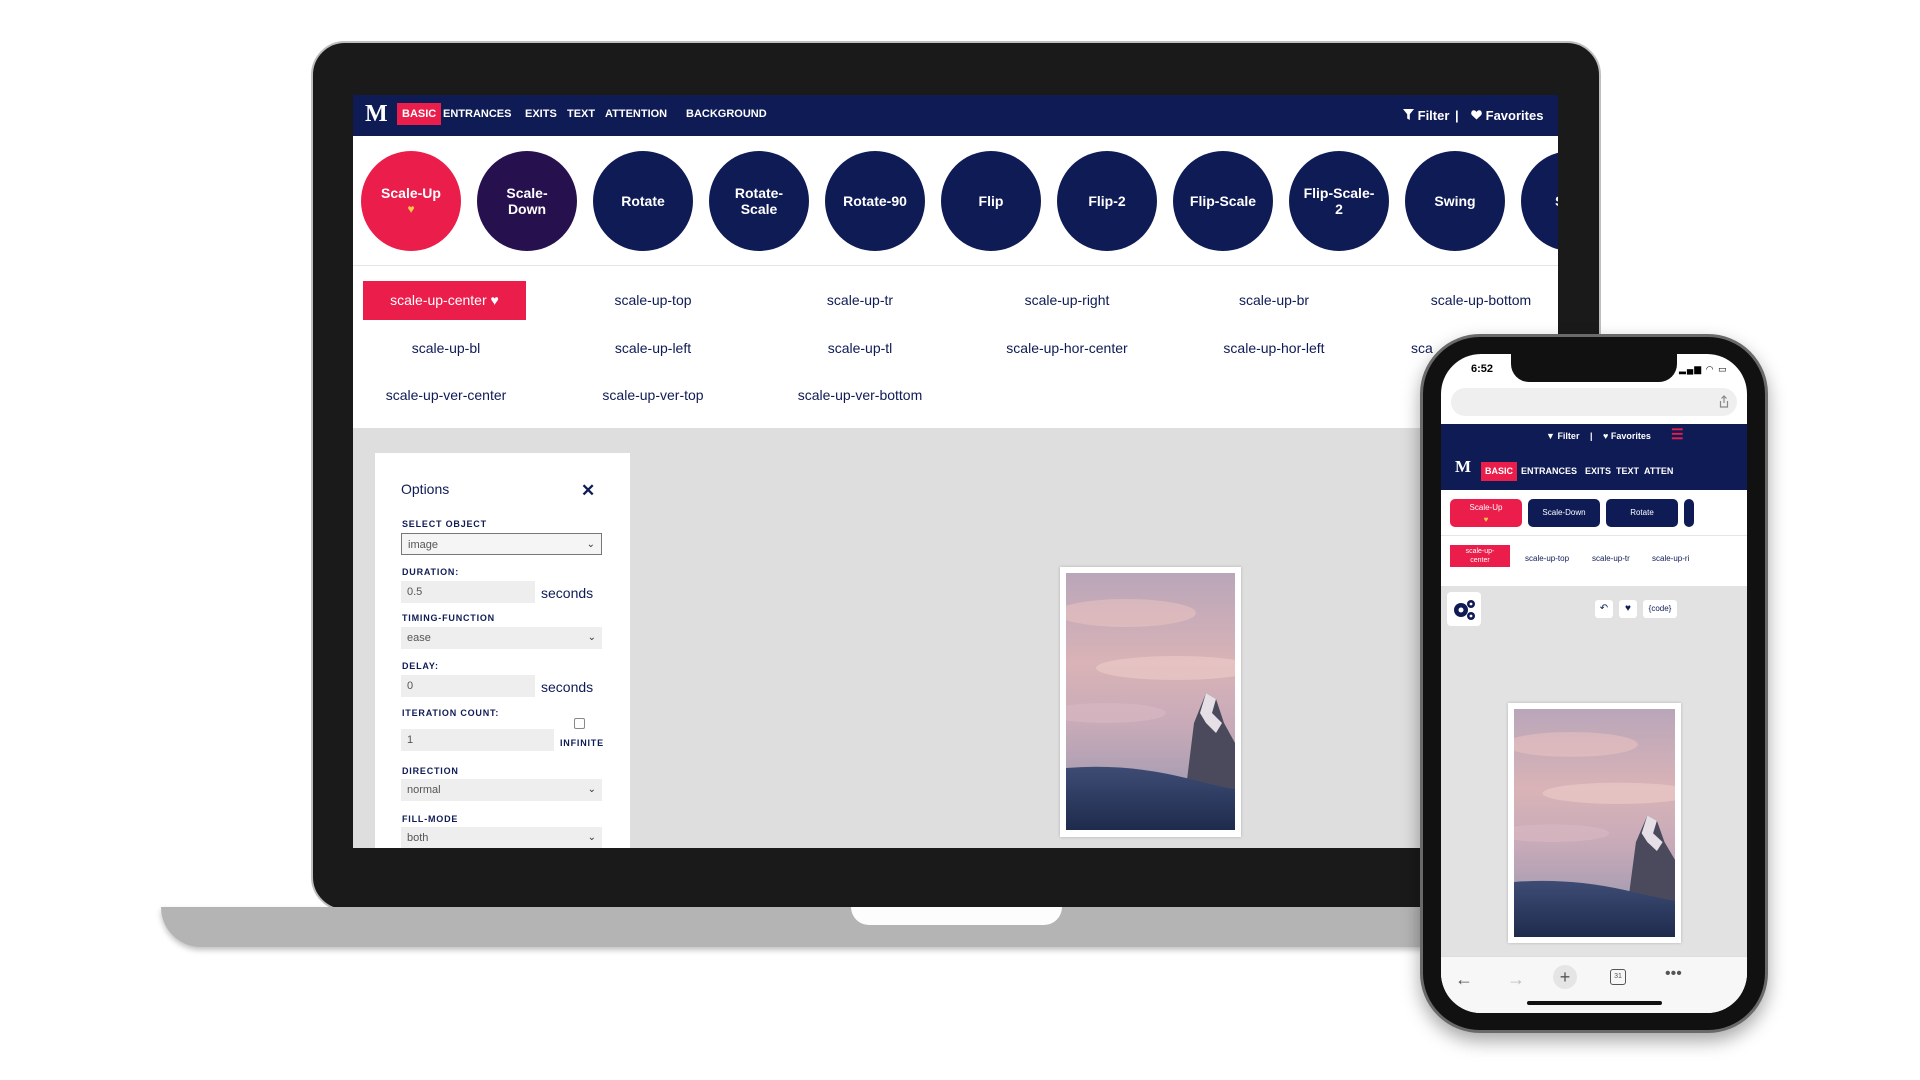 This screenshot has height=1080, width=1920. I want to click on phone-animation-scale-down: Scale-Down, so click(1564, 513).